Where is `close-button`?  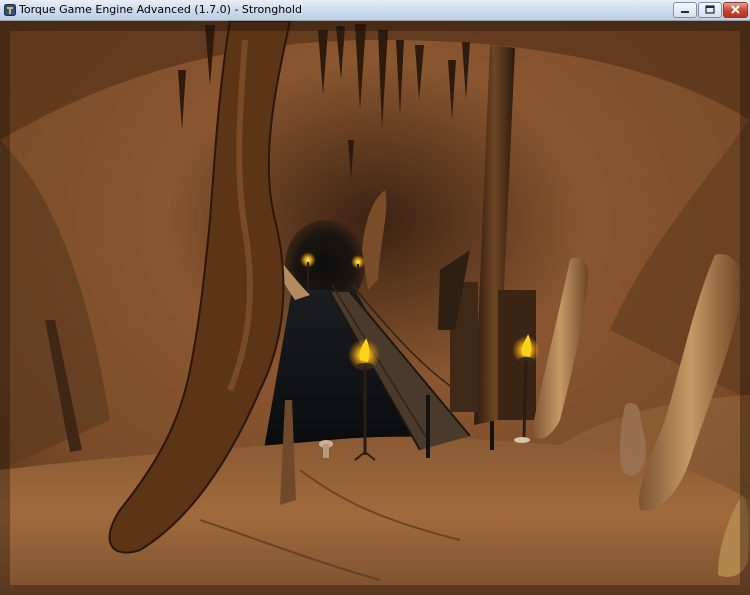 close-button is located at coordinates (735, 10).